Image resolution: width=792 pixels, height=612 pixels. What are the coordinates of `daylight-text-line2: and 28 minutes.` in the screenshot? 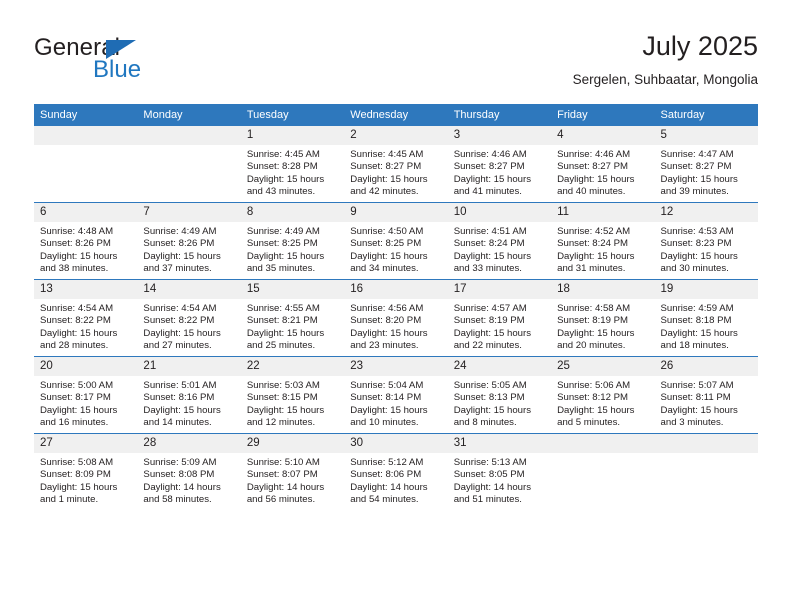 It's located at (74, 346).